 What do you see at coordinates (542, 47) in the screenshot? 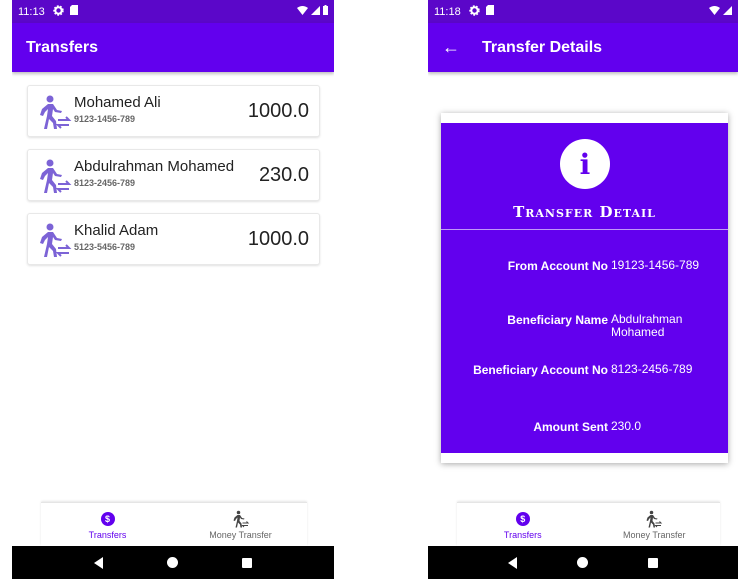
I see `page-title: Transfer Details` at bounding box center [542, 47].